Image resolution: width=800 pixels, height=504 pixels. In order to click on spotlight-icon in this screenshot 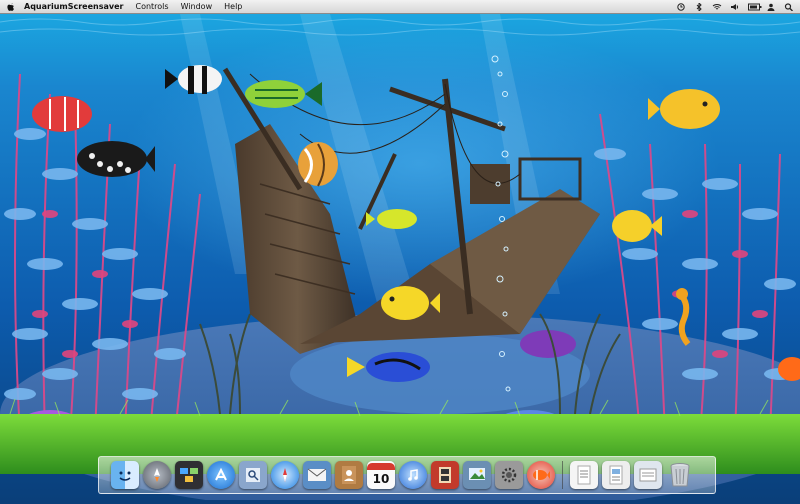, I will do `click(789, 6)`.